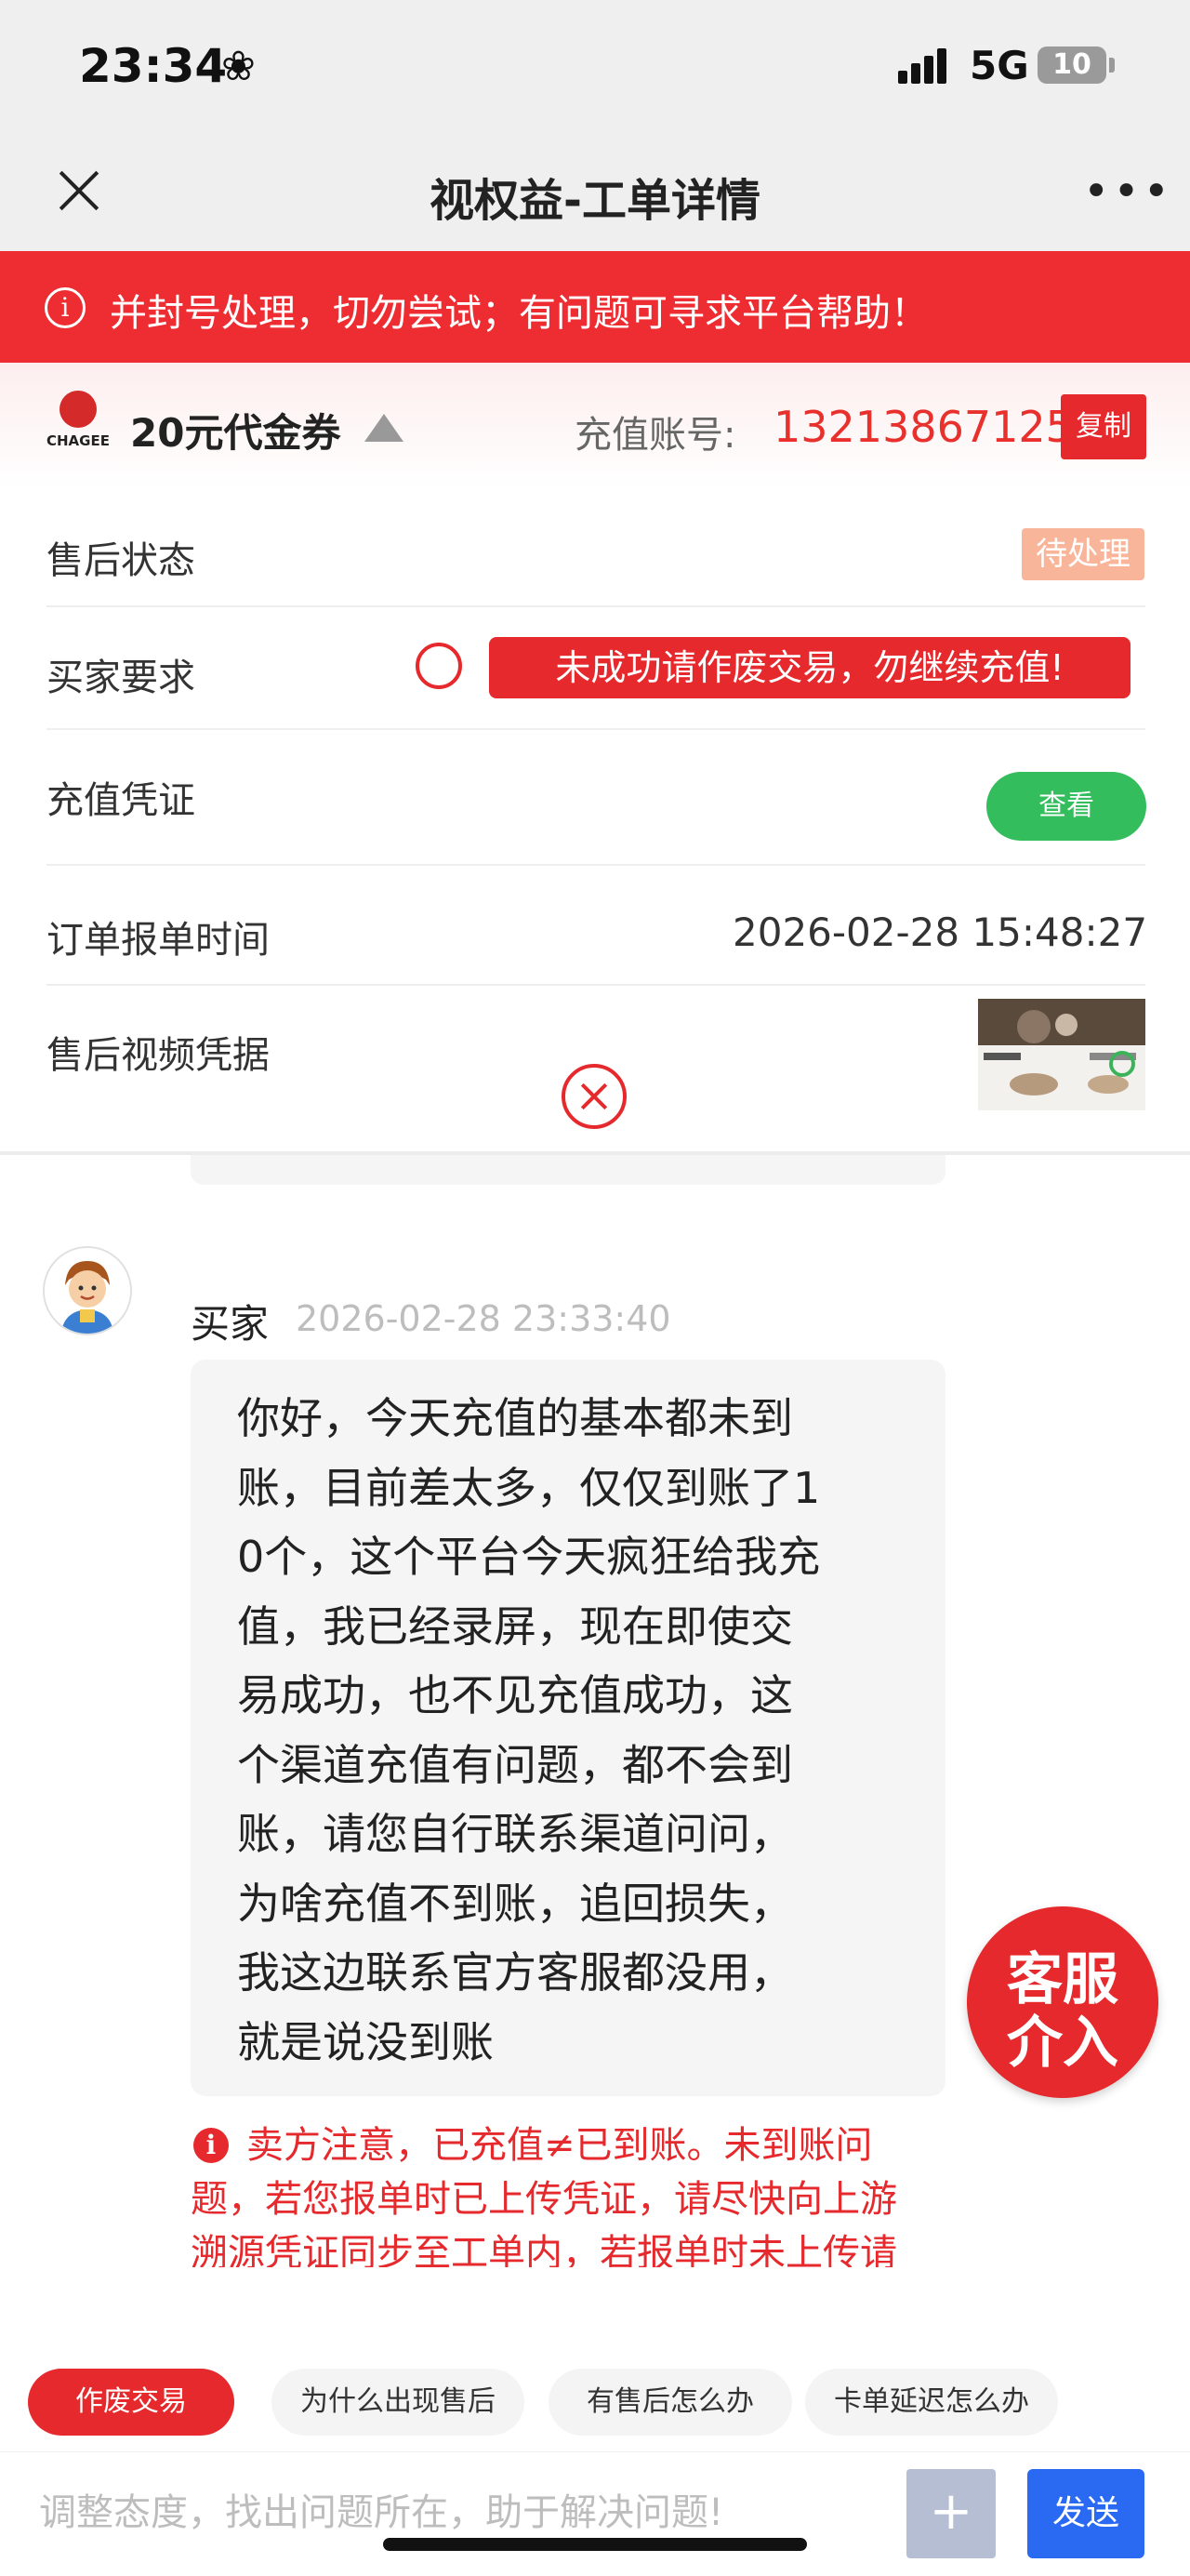  Describe the element at coordinates (655, 435) in the screenshot. I see `account-label: 充值账号:` at that location.